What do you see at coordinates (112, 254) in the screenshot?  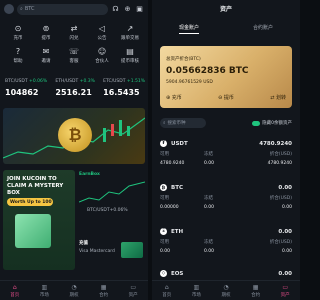 I see `buy-crypto-card: 充值 Visa Mastercard` at bounding box center [112, 254].